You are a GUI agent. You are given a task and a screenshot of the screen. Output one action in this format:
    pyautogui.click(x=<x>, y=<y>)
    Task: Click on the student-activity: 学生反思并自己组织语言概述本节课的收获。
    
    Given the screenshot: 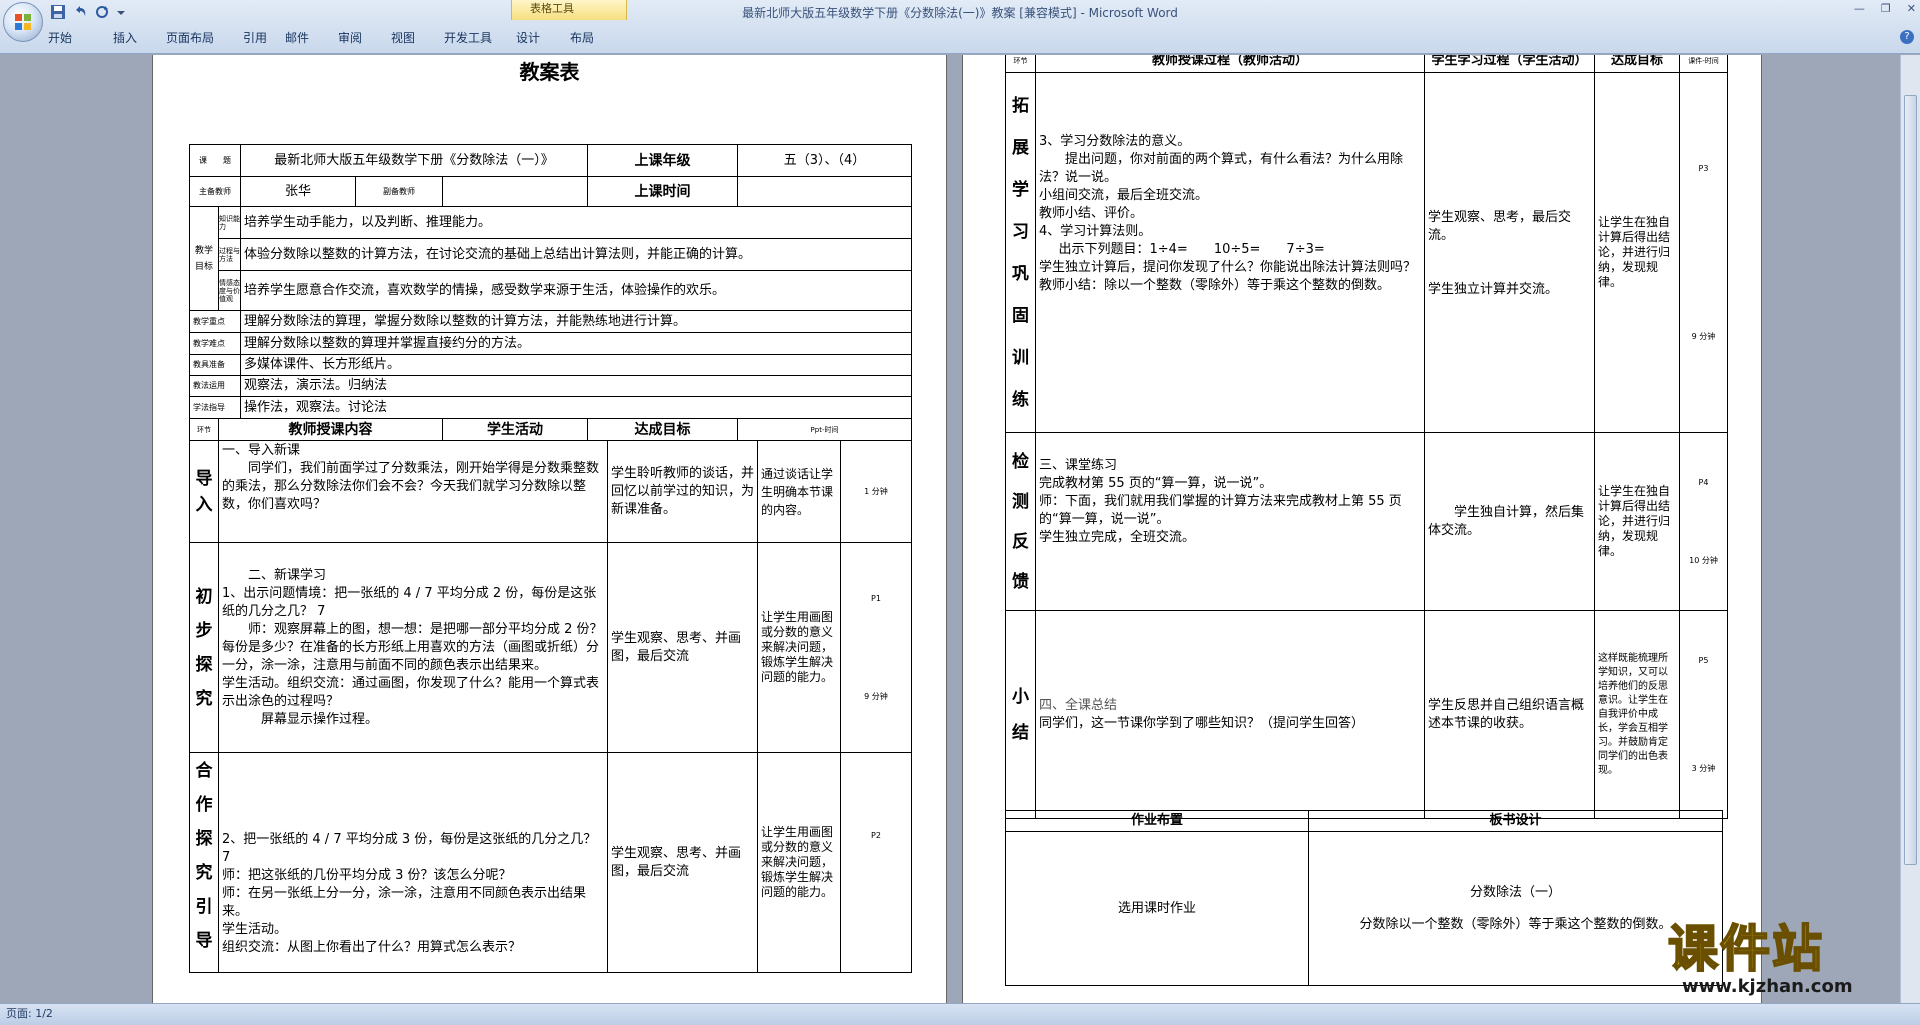 What is the action you would take?
    pyautogui.click(x=1509, y=714)
    